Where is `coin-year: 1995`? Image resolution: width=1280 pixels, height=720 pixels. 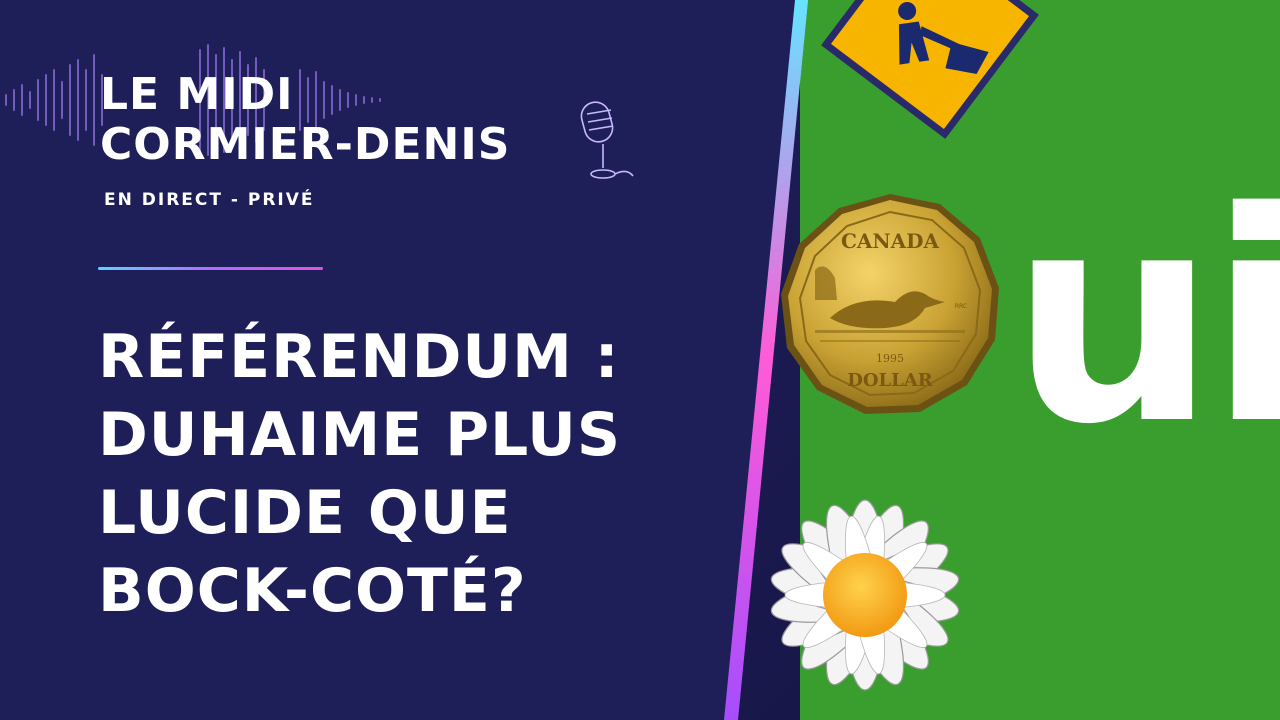 coin-year: 1995 is located at coordinates (890, 358).